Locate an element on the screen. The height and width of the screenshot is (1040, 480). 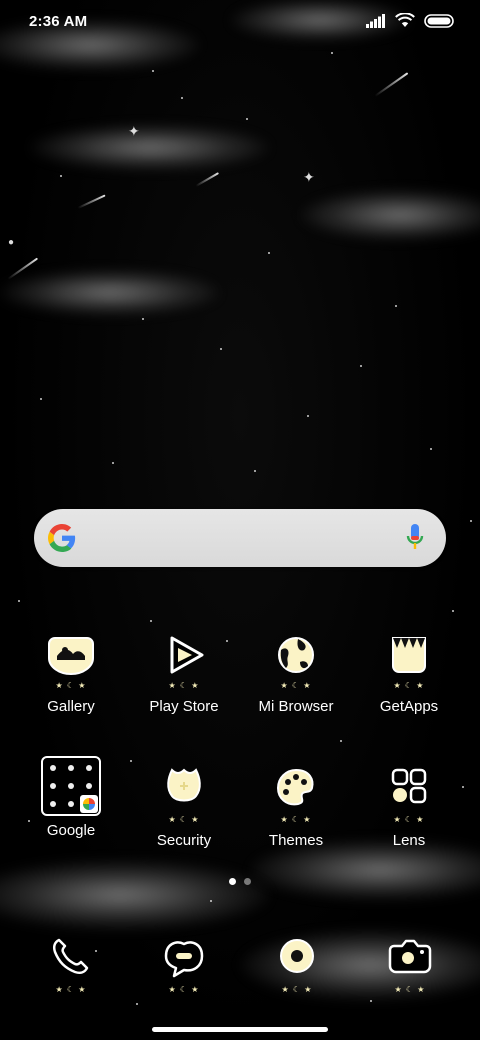
app-label: Google is located at coordinates (71, 830).